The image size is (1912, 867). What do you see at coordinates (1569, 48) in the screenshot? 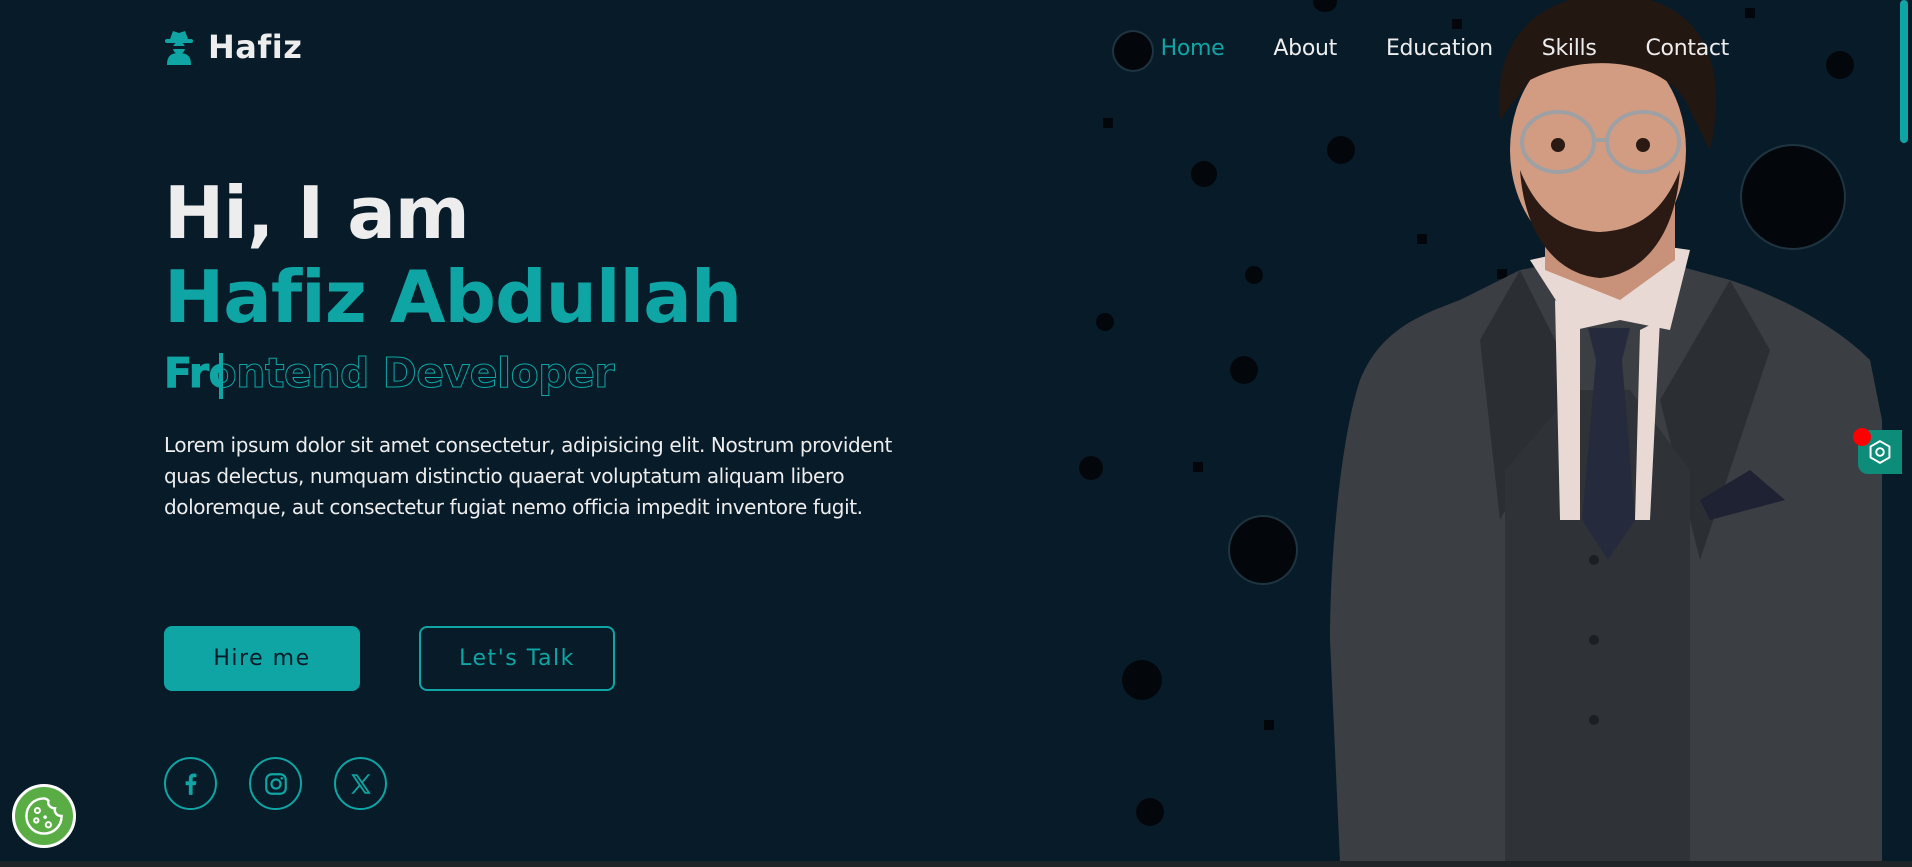
I see `nav-skills: Skills` at bounding box center [1569, 48].